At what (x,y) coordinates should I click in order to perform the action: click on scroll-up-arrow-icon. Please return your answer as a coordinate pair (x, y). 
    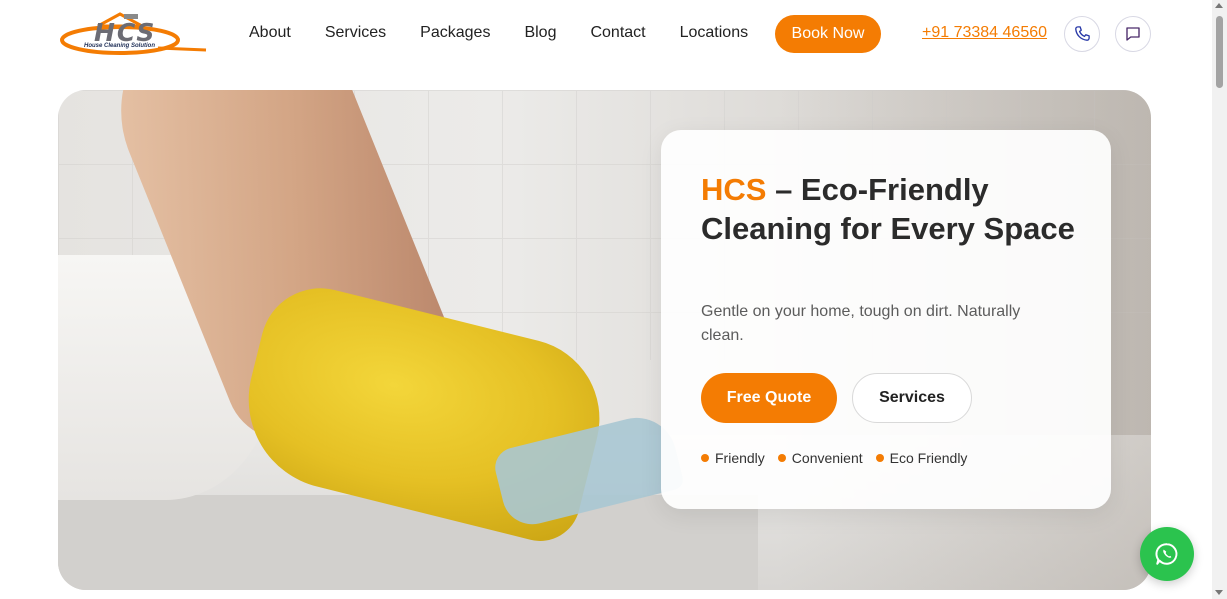
    Looking at the image, I should click on (1219, 5).